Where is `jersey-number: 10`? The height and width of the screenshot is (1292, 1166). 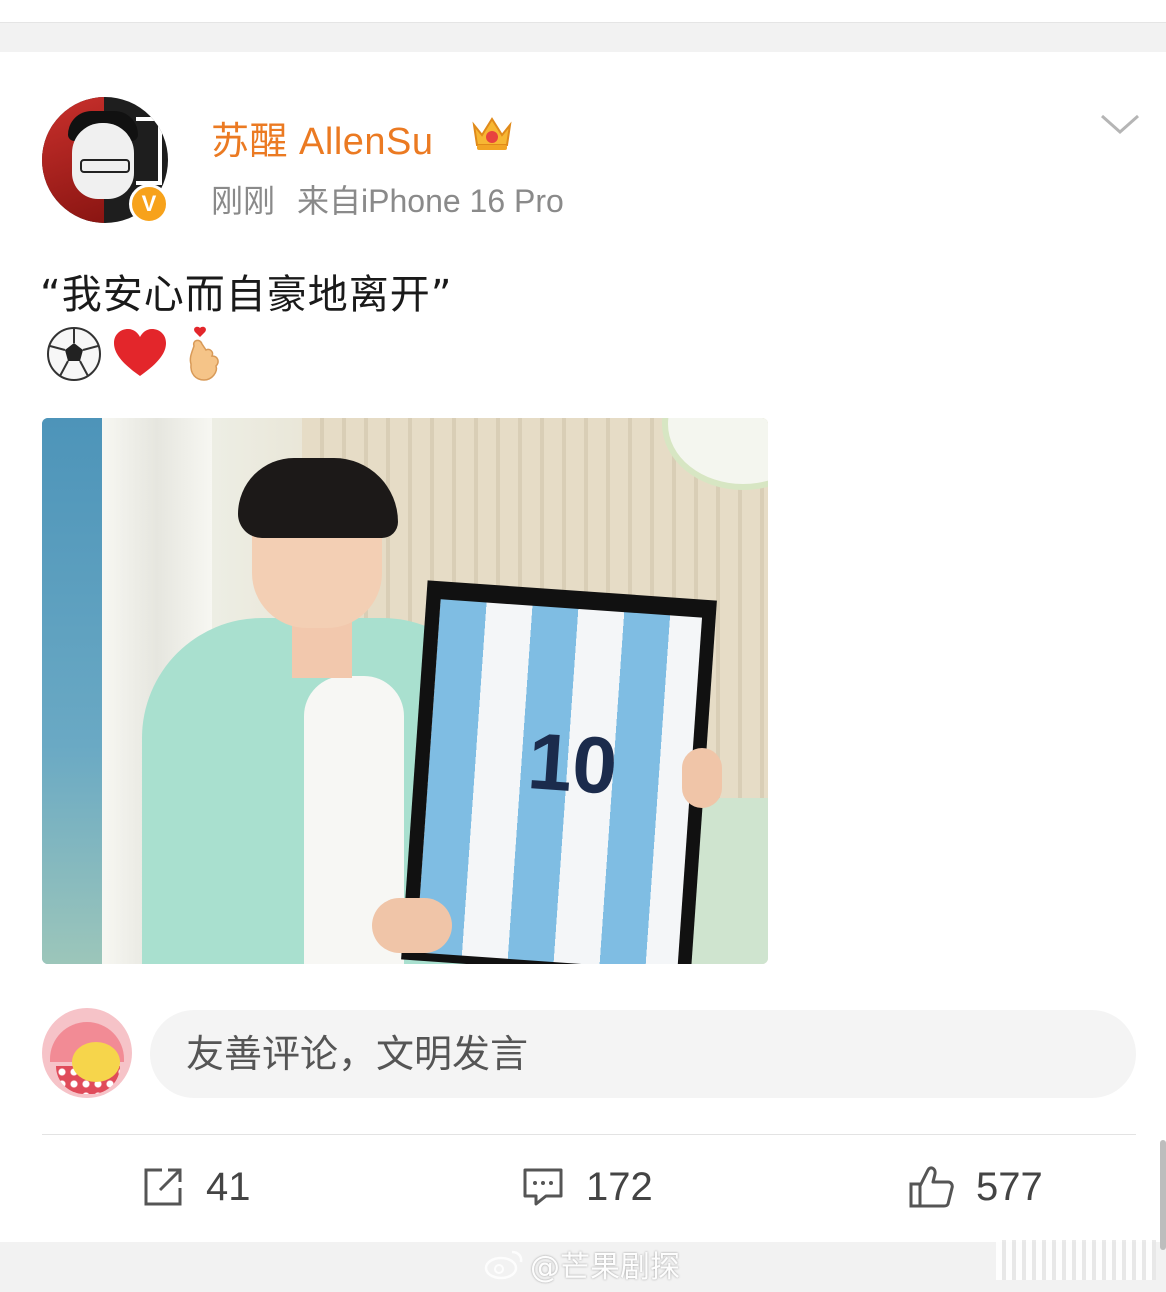
jersey-number: 10 is located at coordinates (573, 763).